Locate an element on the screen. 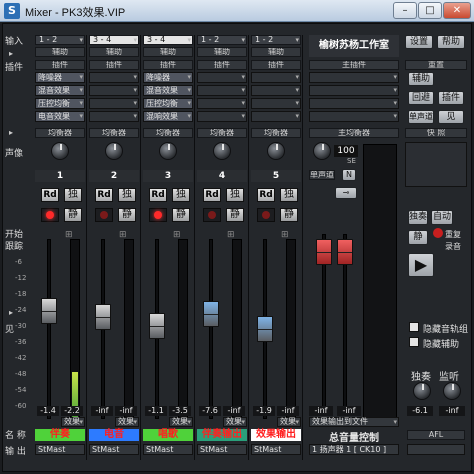  afl-button: AFL is located at coordinates (436, 435).